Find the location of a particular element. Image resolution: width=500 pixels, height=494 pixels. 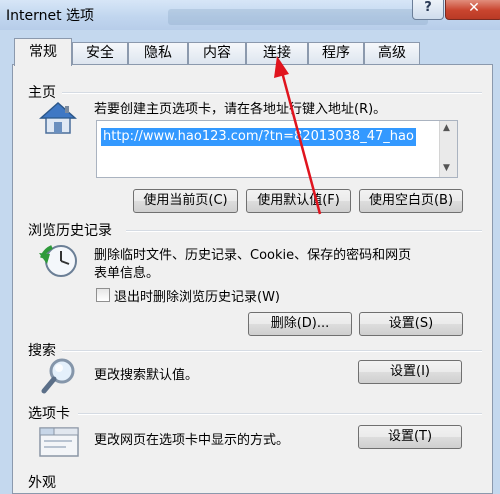

window-title: Internet 选项 is located at coordinates (50, 16).